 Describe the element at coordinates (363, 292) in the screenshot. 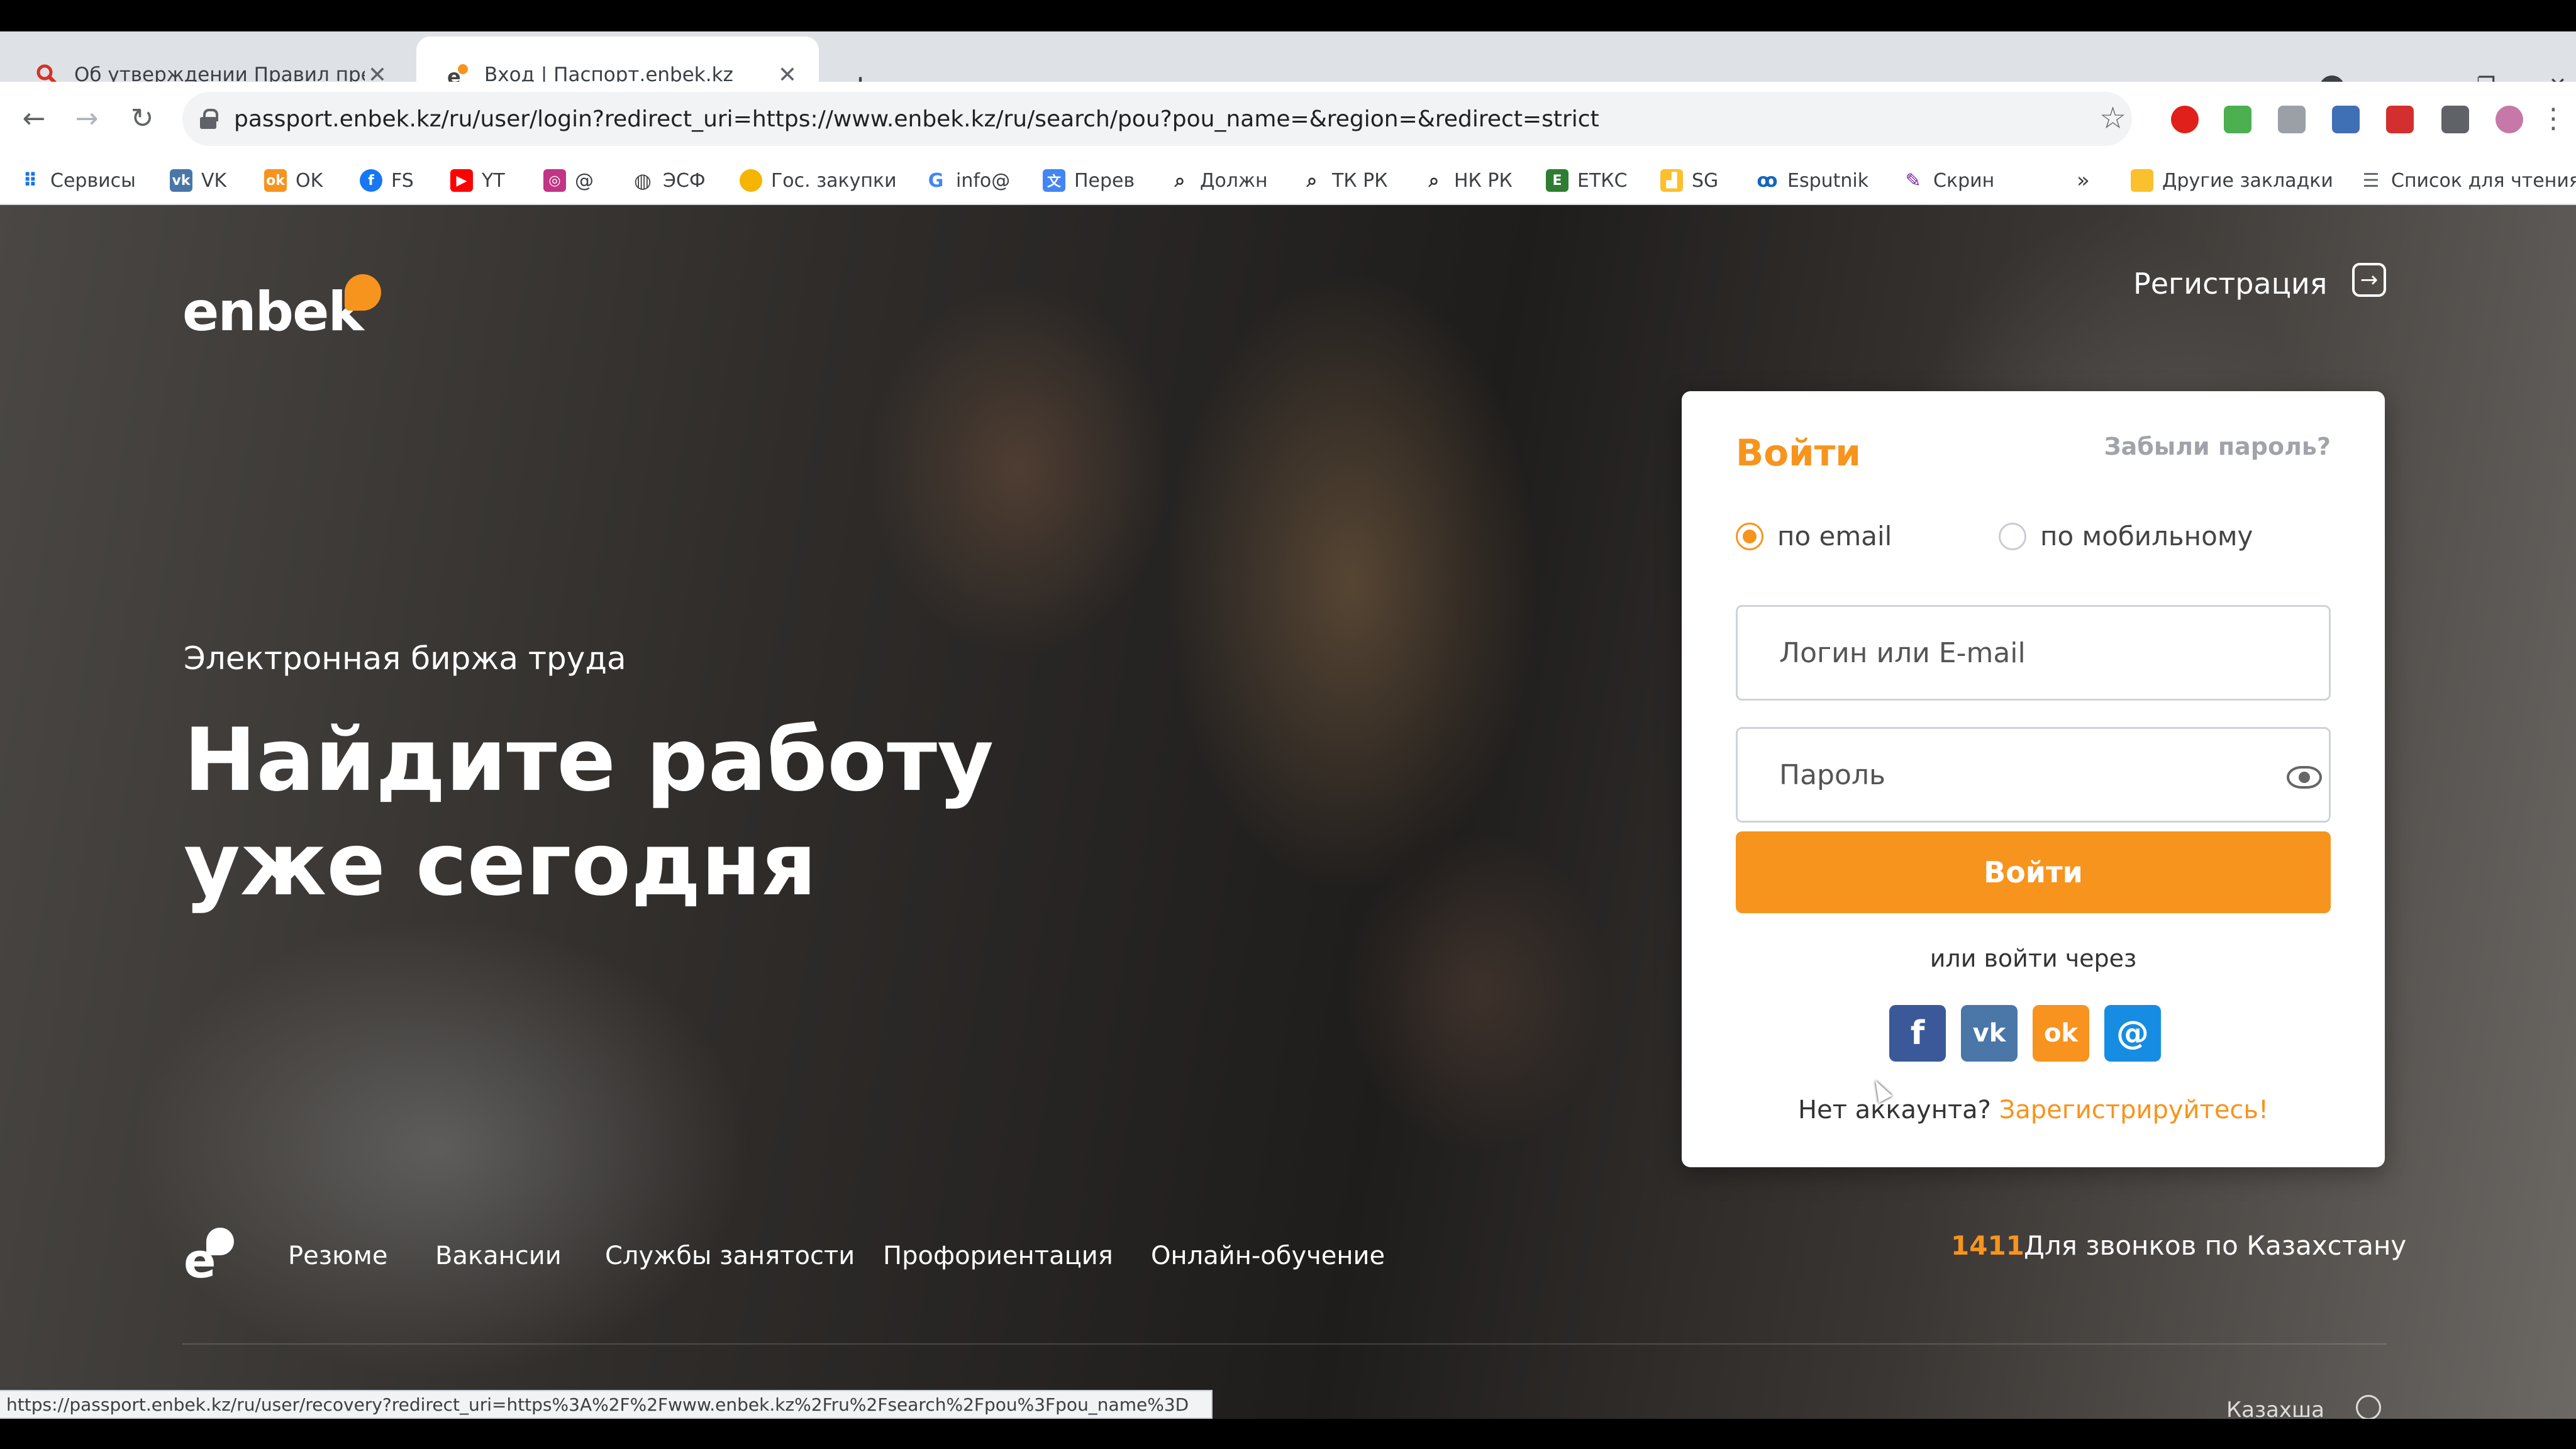

I see `logo-drop-icon` at that location.